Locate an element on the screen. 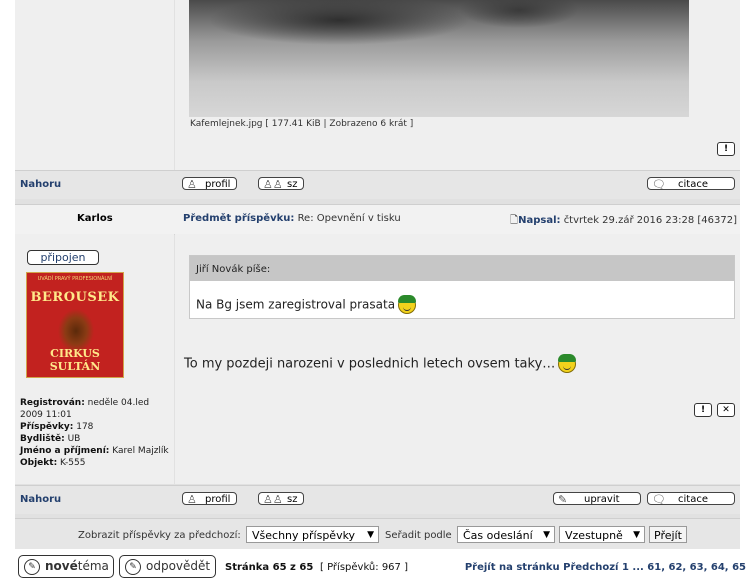 This screenshot has width=755, height=586. edit-button: ✎ upravit is located at coordinates (597, 499).